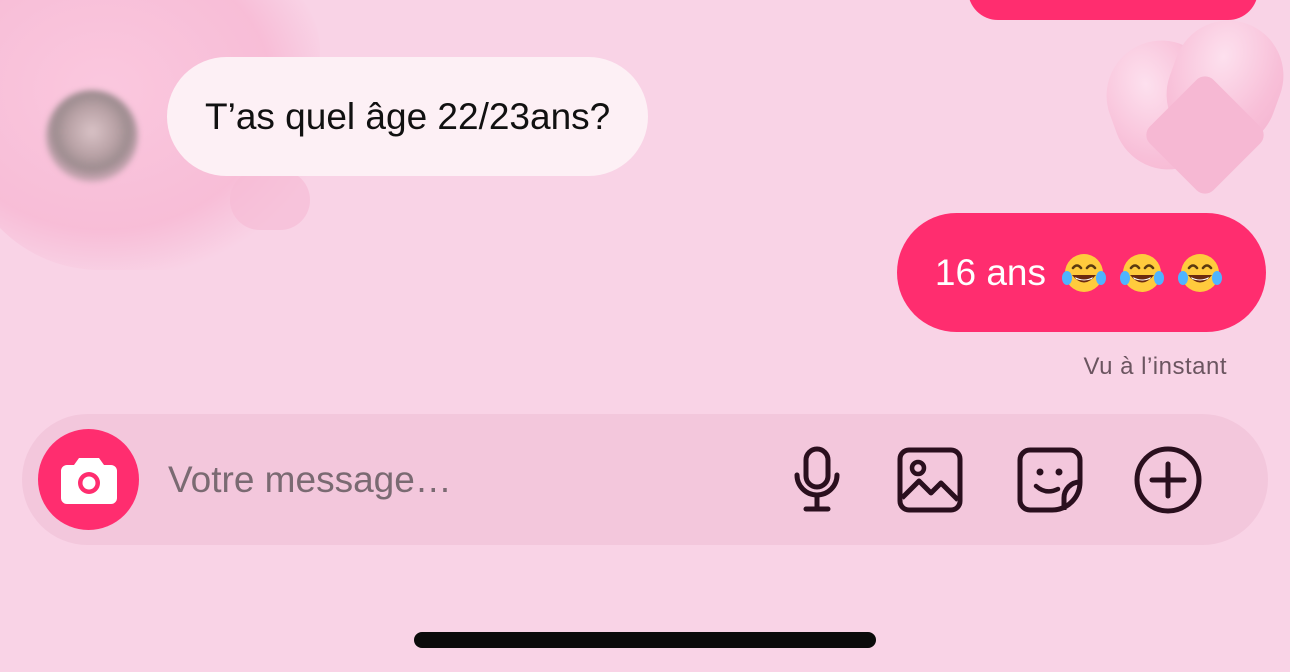 This screenshot has height=672, width=1290. What do you see at coordinates (1155, 366) in the screenshot?
I see `seen-status: Vu à l’instant` at bounding box center [1155, 366].